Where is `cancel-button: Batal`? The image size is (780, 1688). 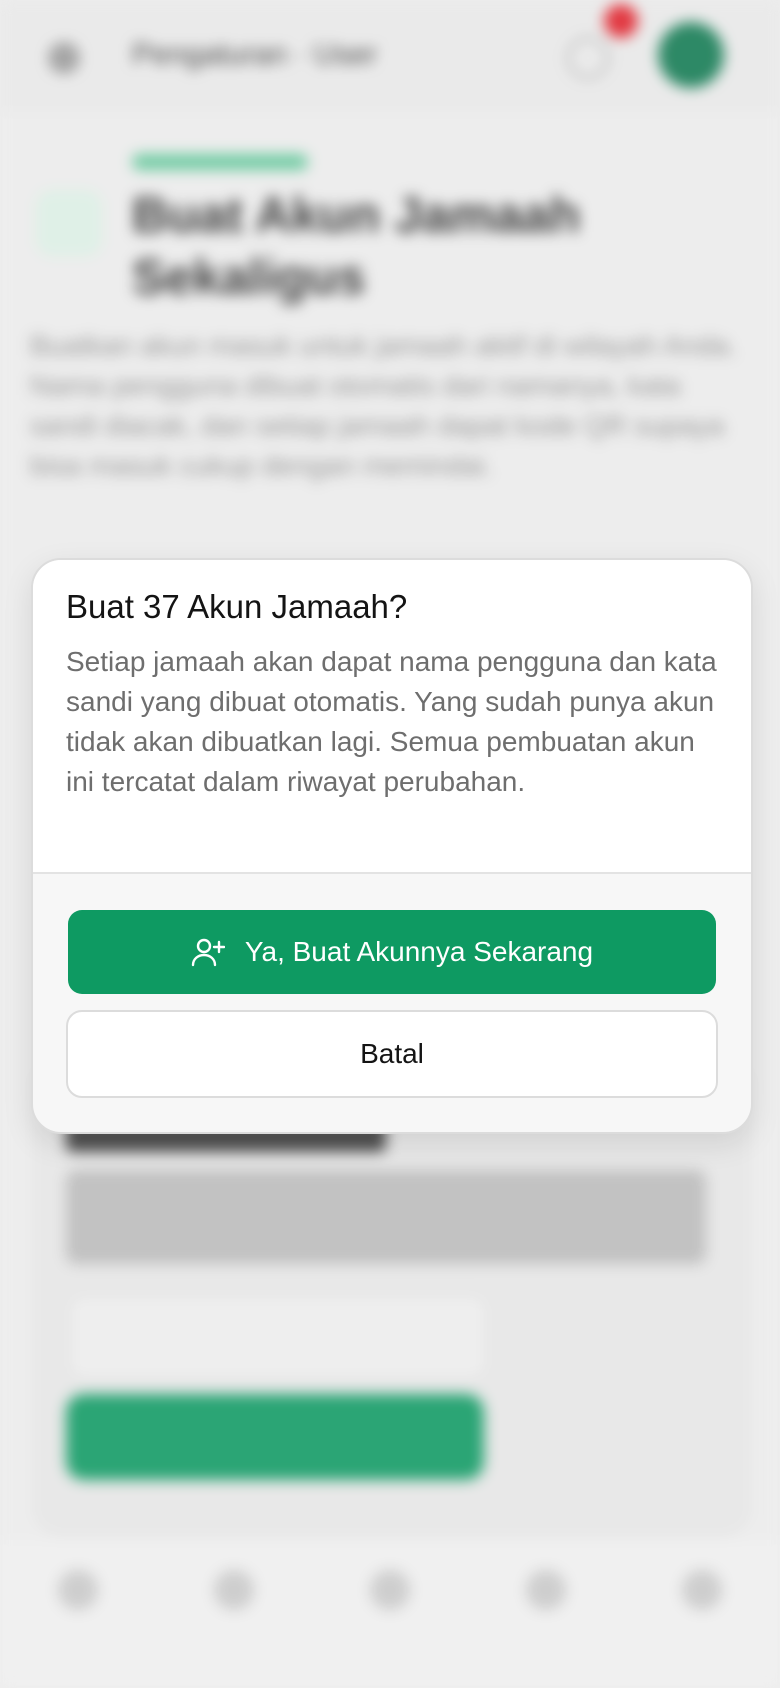 cancel-button: Batal is located at coordinates (392, 1054).